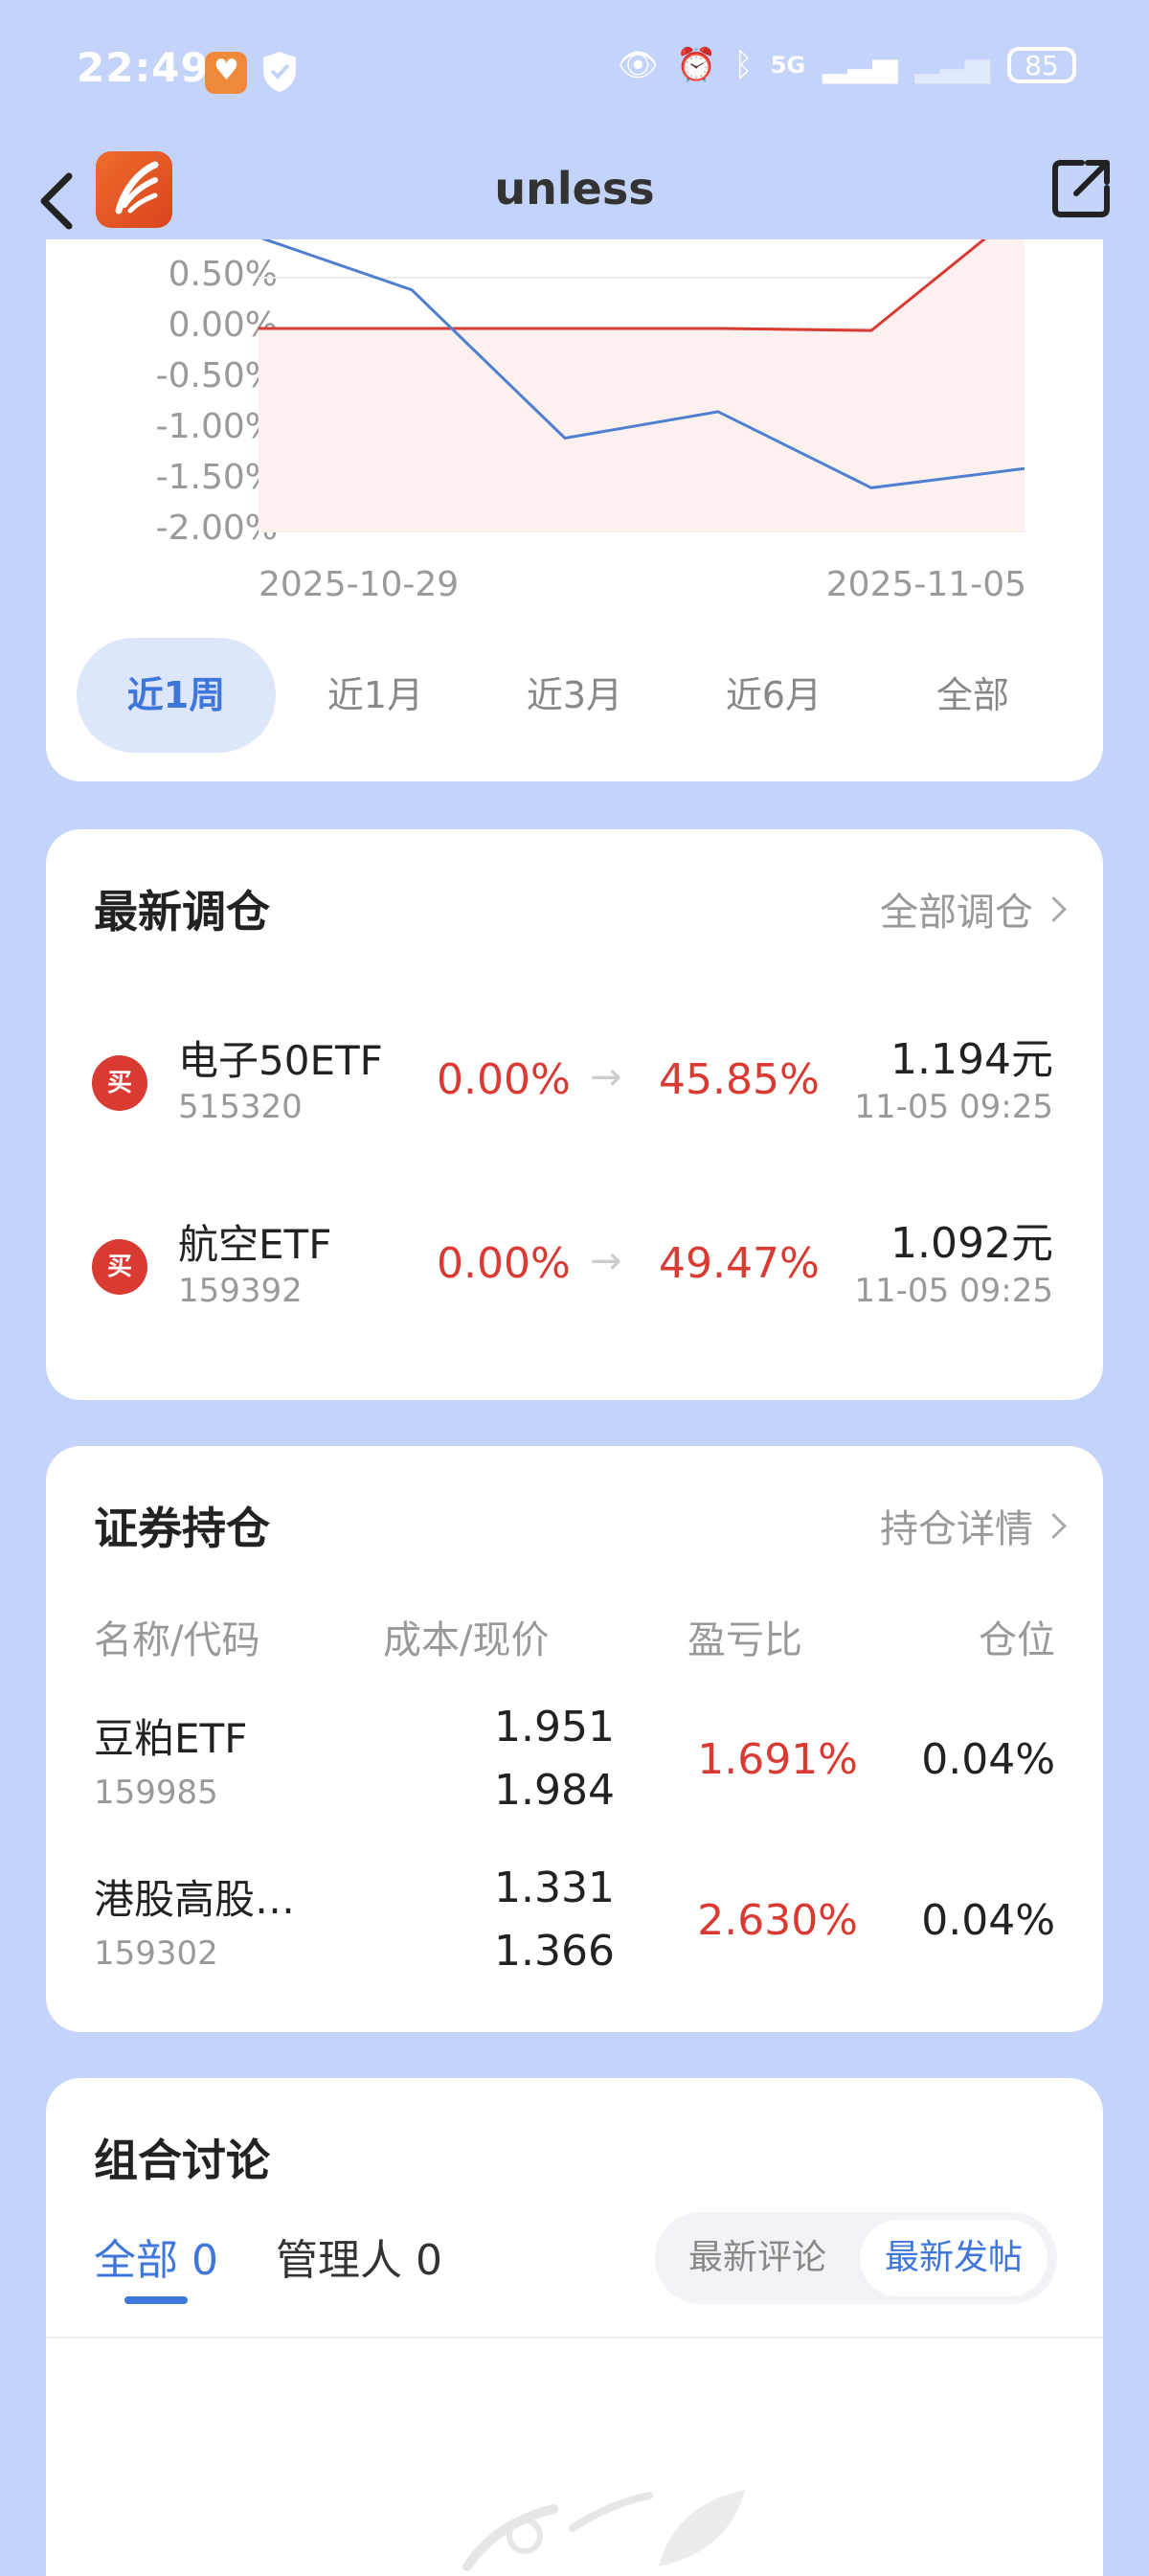  Describe the element at coordinates (241, 1107) in the screenshot. I see `trade-code: 515320` at that location.